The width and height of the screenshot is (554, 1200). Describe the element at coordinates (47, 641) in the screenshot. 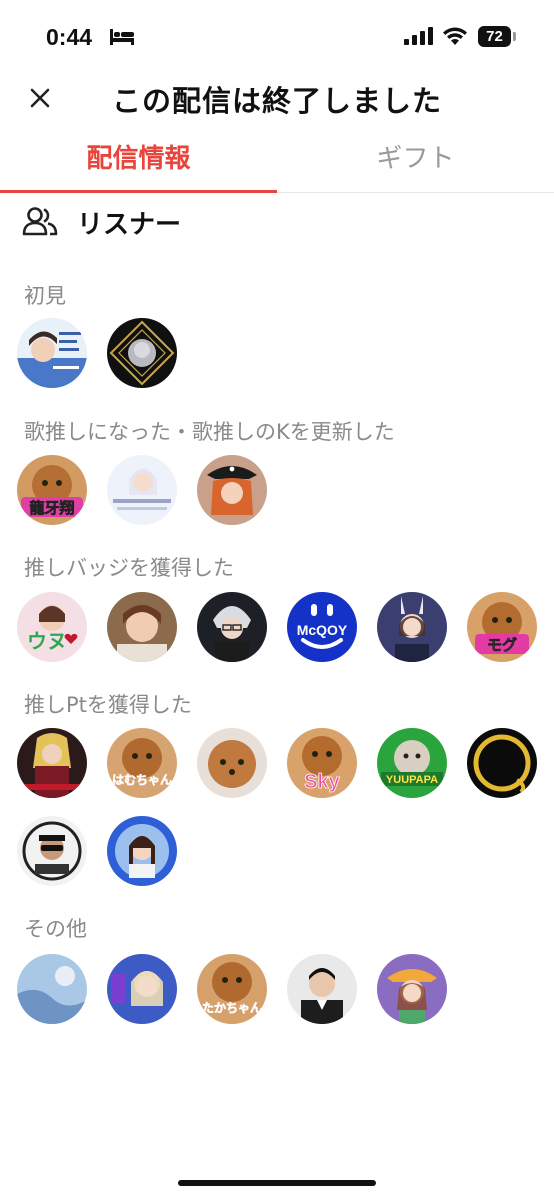

I see `avatar-label: ウヌ` at that location.